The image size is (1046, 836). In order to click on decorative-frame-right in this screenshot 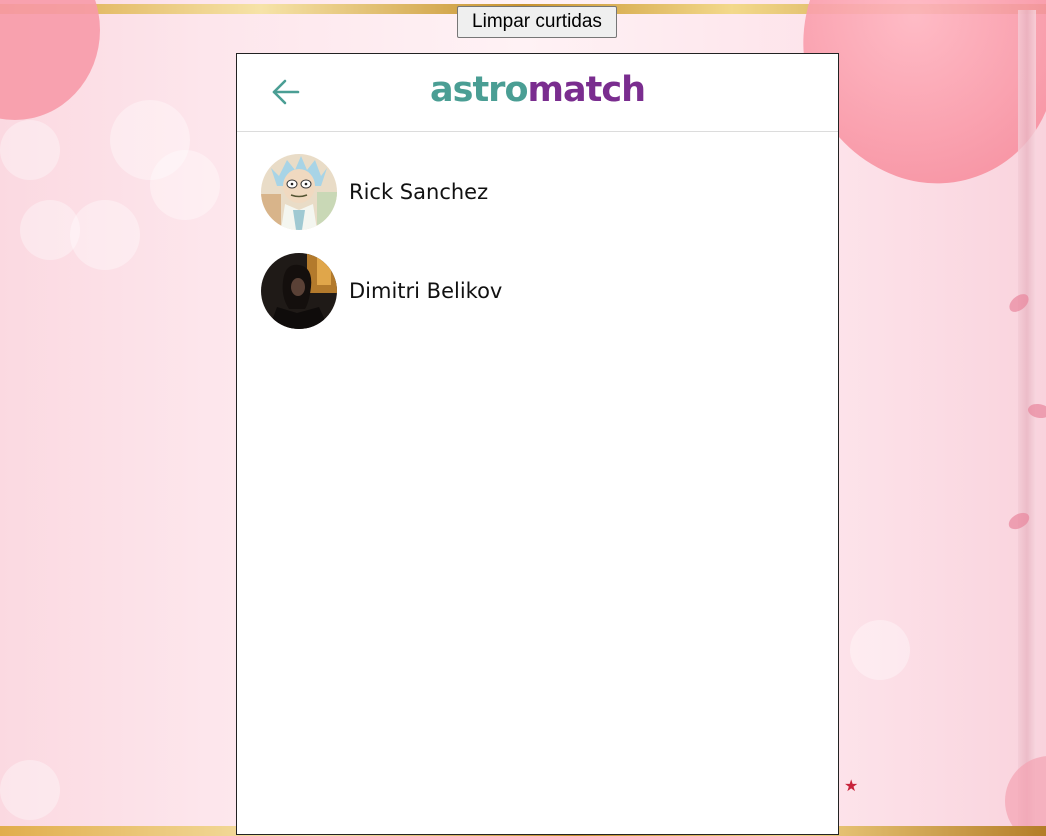, I will do `click(1027, 420)`.